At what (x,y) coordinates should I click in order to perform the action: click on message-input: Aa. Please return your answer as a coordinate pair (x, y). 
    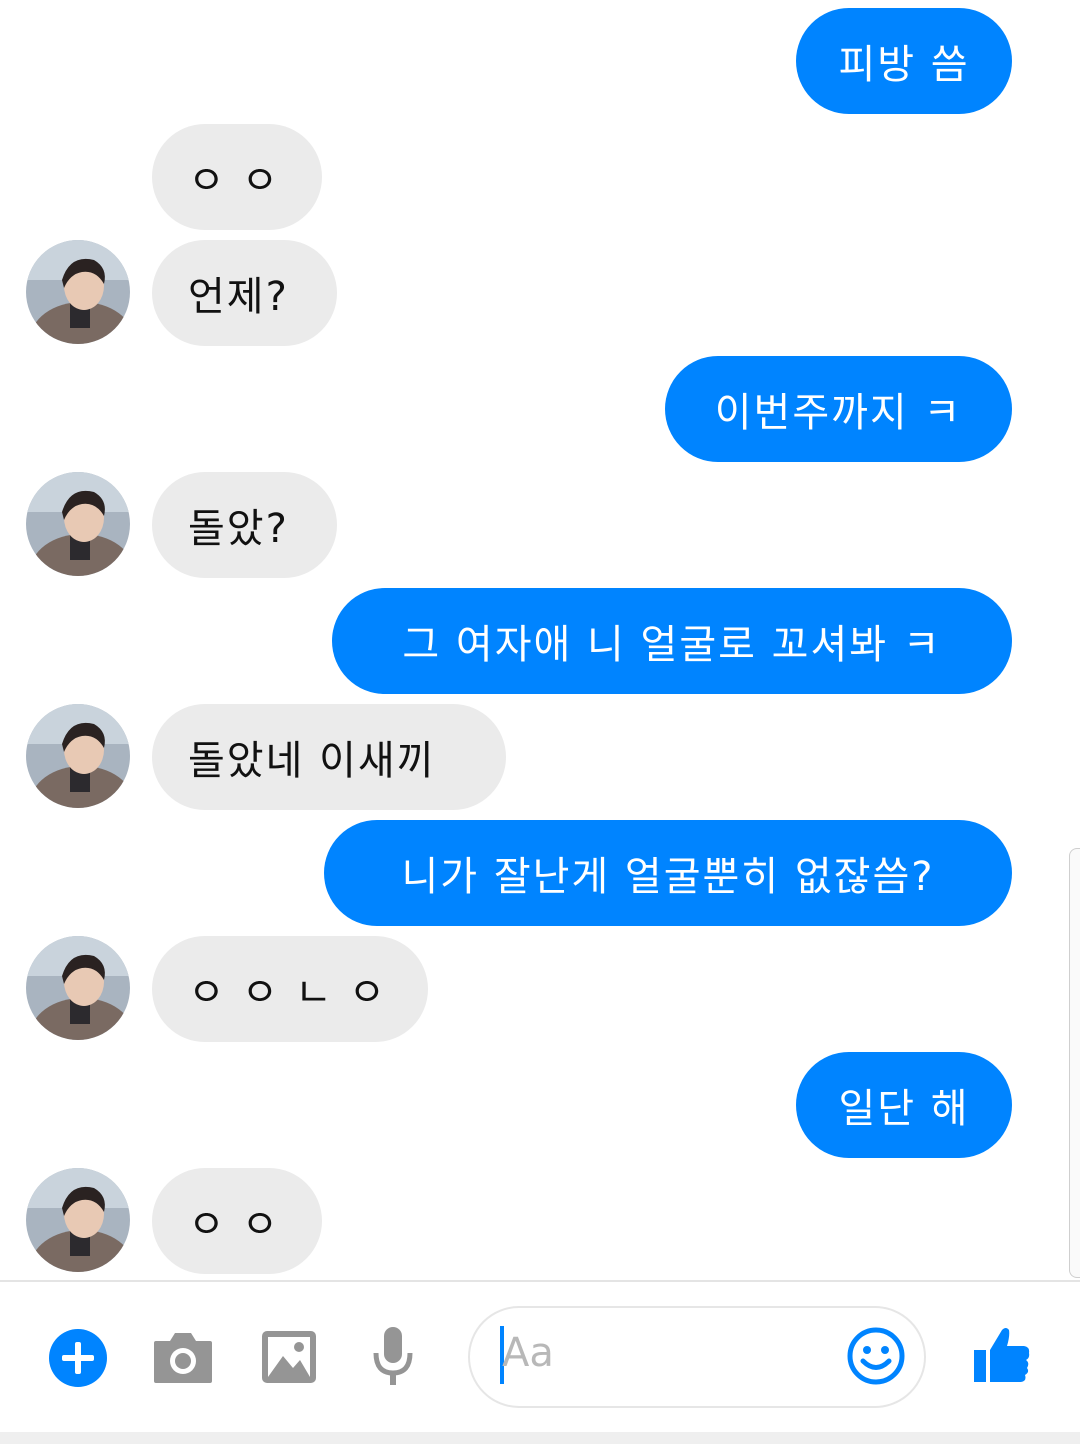
    Looking at the image, I should click on (697, 1357).